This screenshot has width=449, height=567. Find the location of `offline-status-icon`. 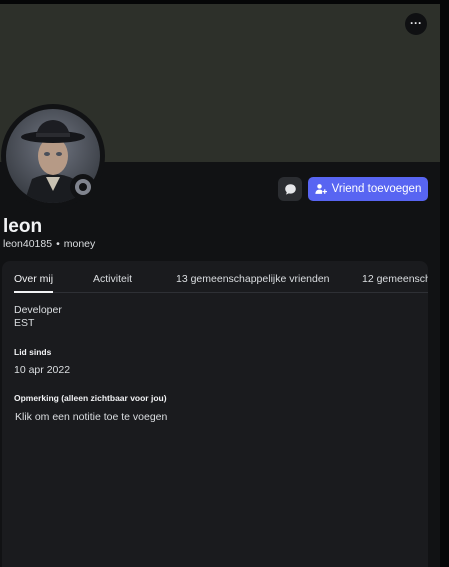

offline-status-icon is located at coordinates (83, 187).